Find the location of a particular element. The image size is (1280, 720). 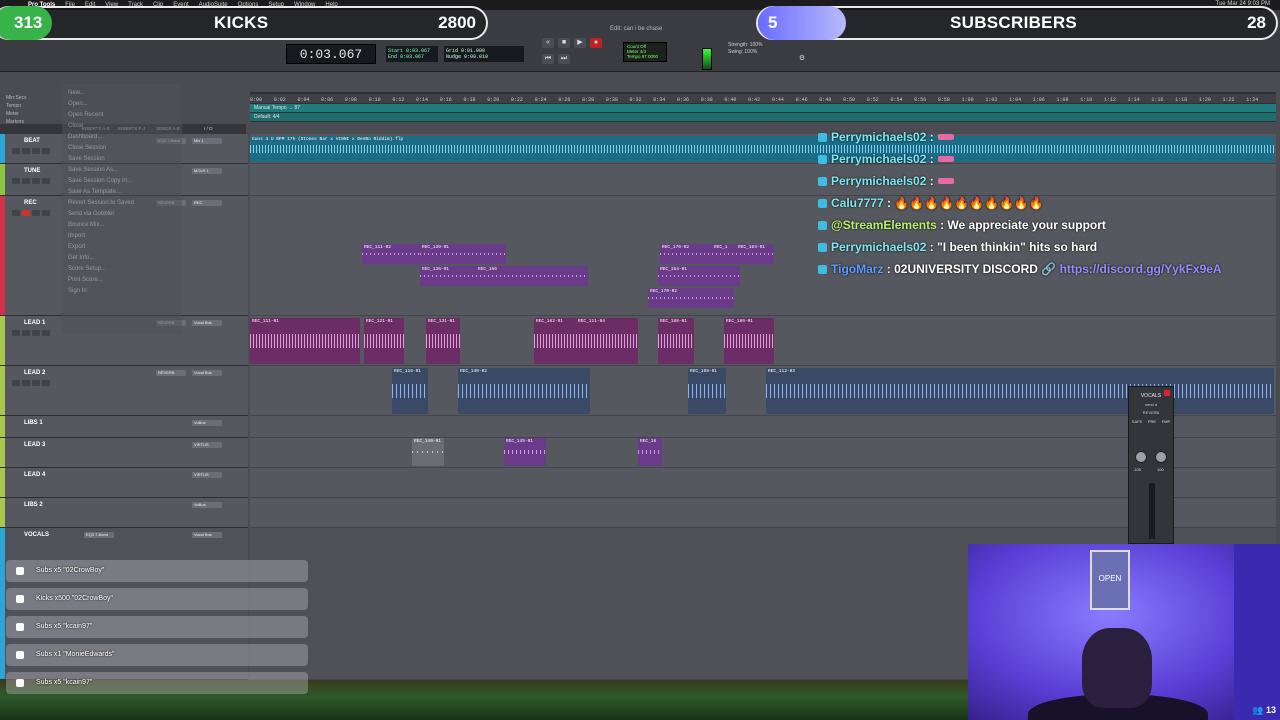

main-counter: 0:03.067 is located at coordinates (331, 54).